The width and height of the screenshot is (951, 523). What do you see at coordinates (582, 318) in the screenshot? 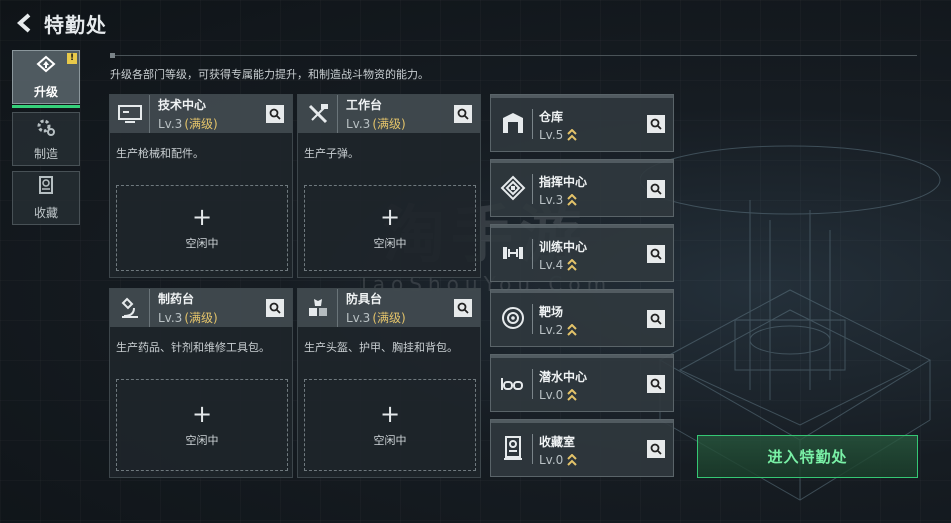
I see `facility-row-range: 靶场 Lv.2` at bounding box center [582, 318].